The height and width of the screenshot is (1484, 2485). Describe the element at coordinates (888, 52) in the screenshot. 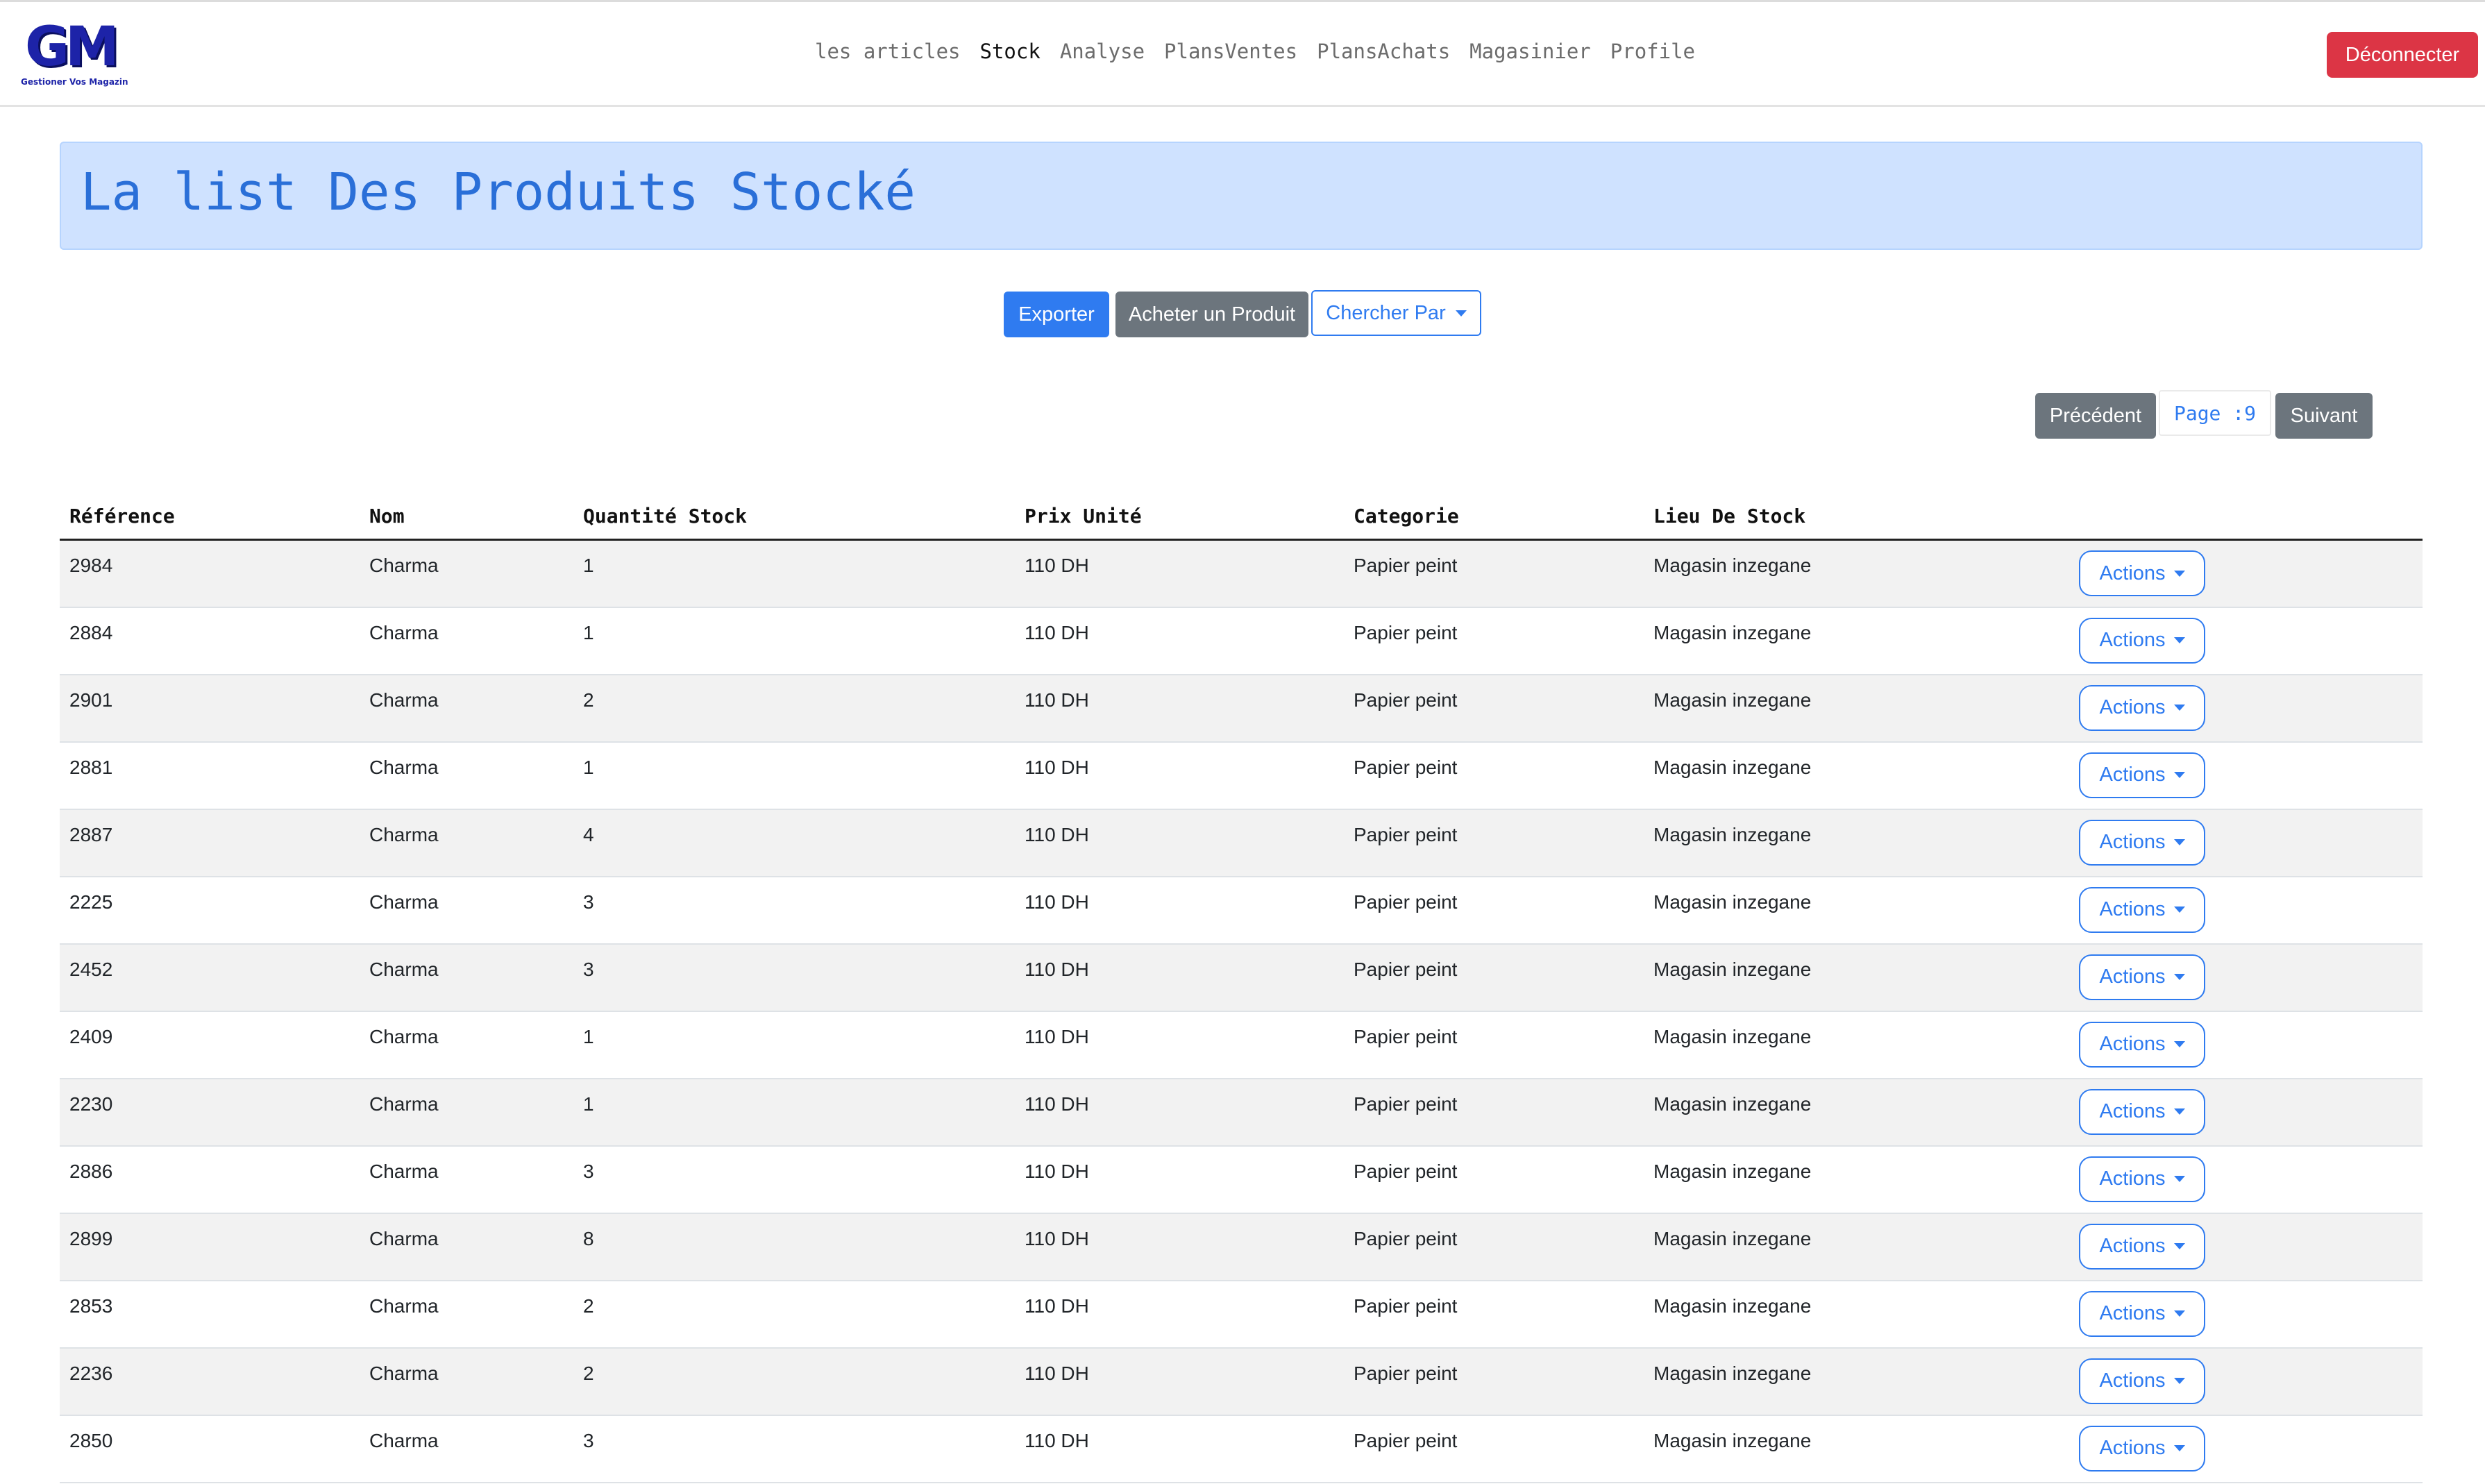

I see `nav-link-articles: les articles` at that location.